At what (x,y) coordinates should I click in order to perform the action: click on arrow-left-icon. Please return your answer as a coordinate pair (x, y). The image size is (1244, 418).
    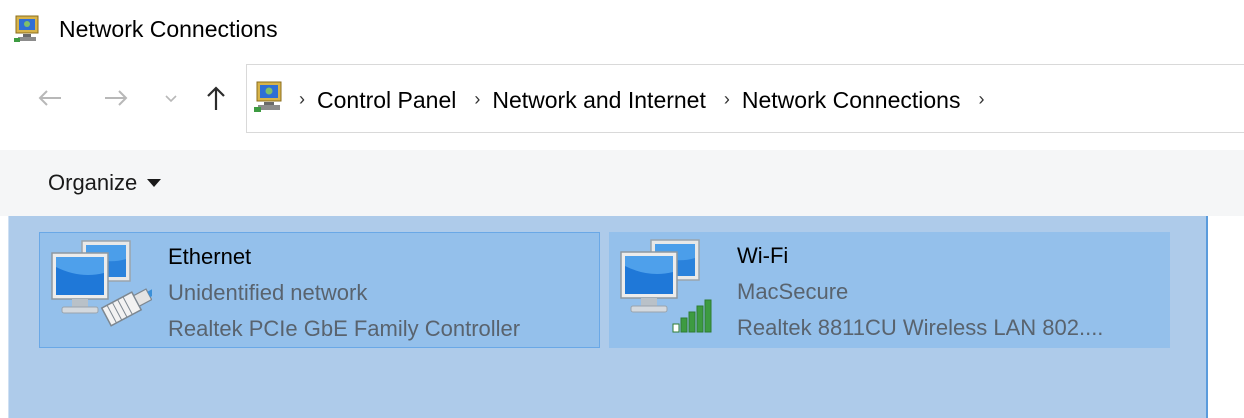
    Looking at the image, I should click on (49, 98).